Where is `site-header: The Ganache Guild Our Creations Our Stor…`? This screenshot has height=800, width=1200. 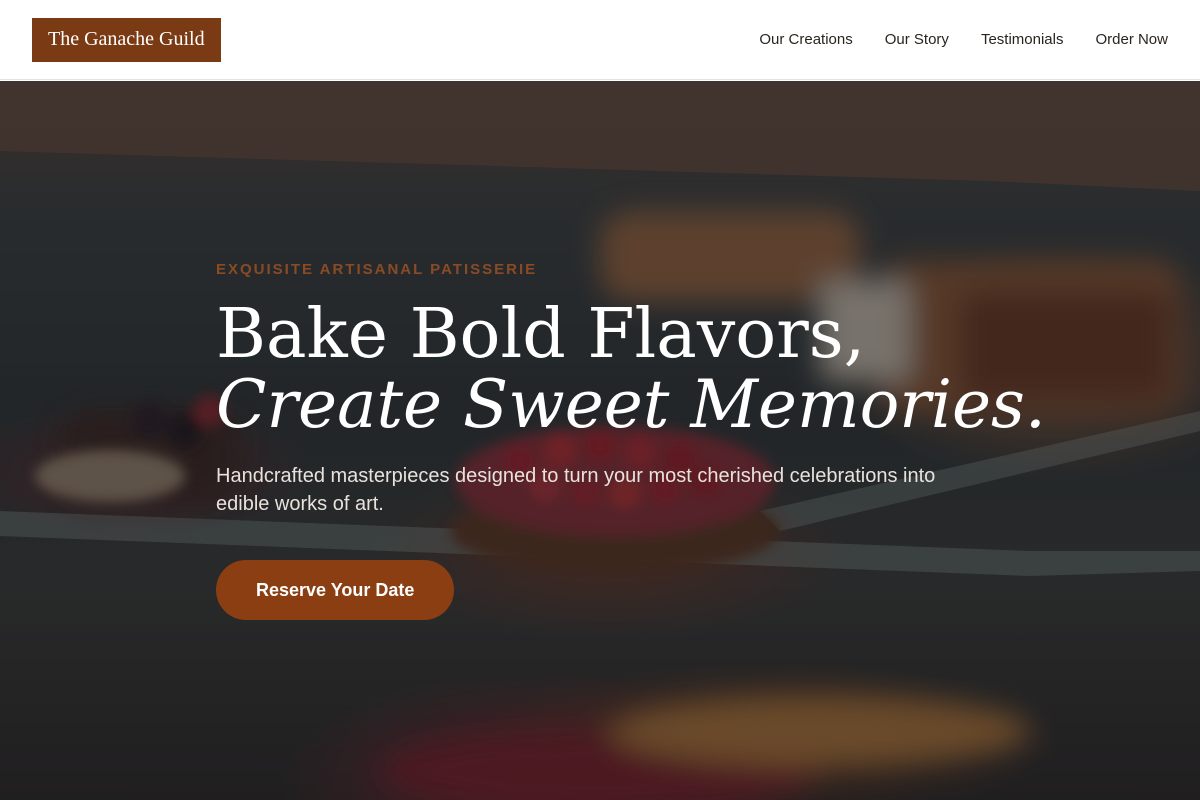 site-header: The Ganache Guild Our Creations Our Stor… is located at coordinates (600, 40).